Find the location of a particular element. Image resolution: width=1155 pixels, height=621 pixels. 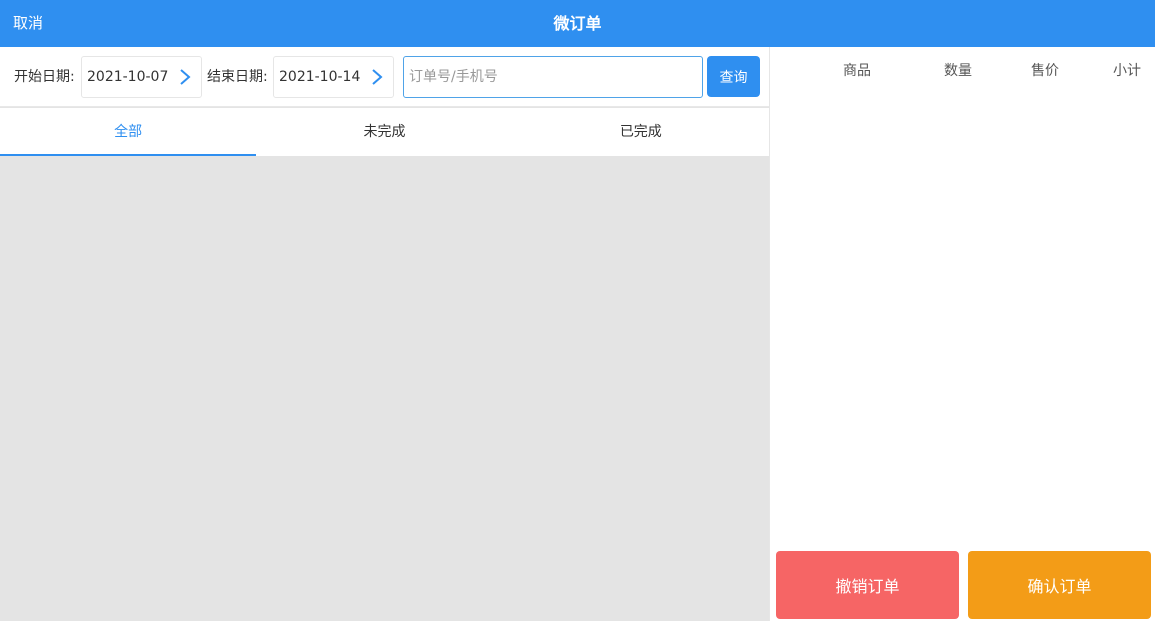

column-quantity: 数量 is located at coordinates (958, 71).